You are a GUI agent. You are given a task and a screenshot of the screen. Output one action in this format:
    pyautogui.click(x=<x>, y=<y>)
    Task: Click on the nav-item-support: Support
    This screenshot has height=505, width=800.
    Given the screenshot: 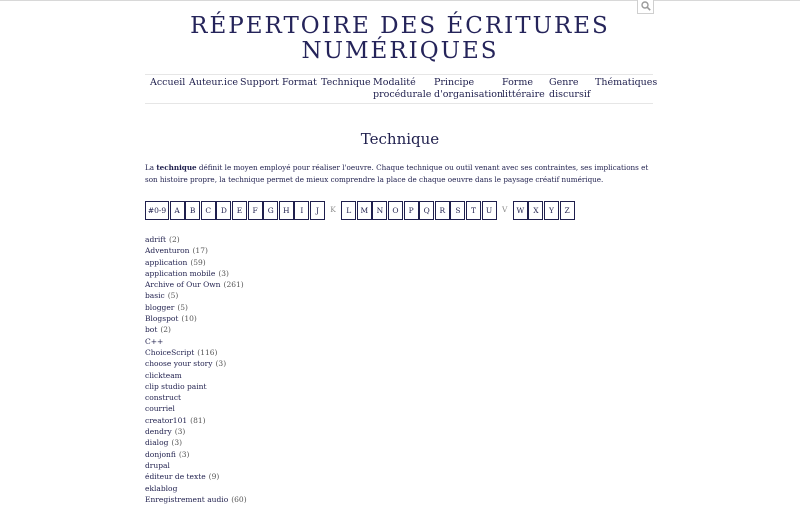 What is the action you would take?
    pyautogui.click(x=259, y=83)
    